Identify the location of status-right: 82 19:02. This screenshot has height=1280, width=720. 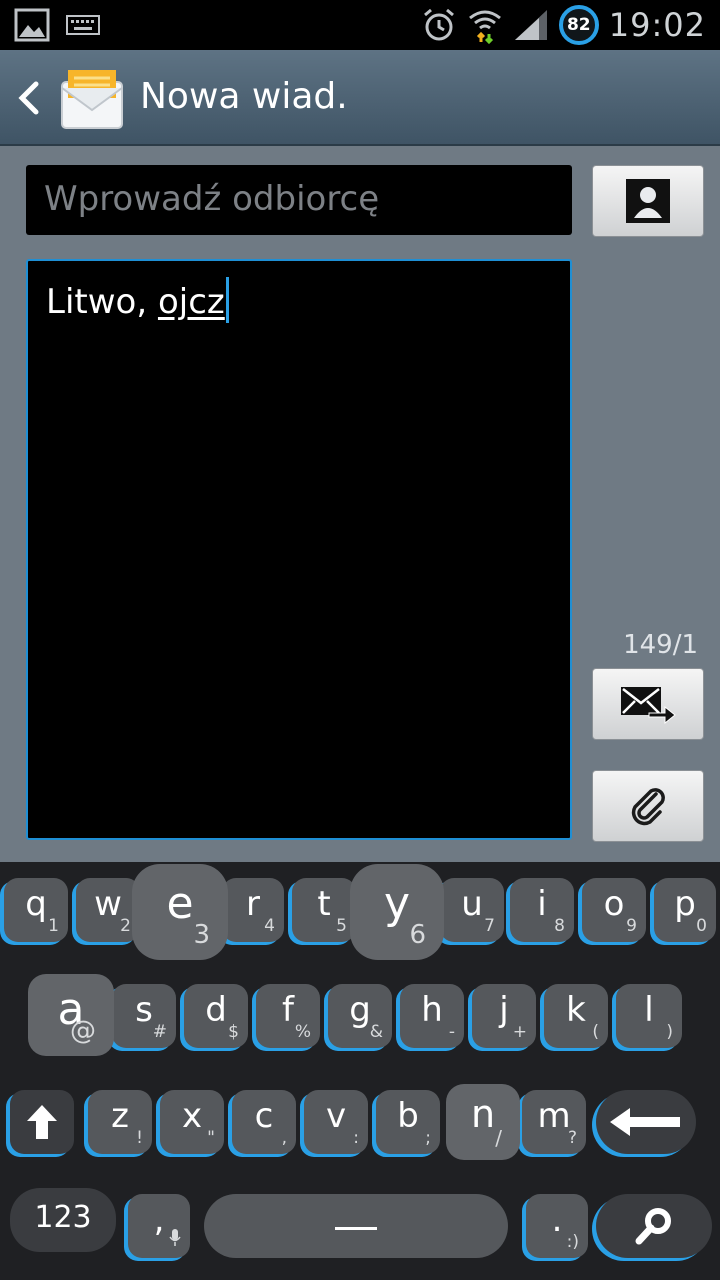
(563, 25).